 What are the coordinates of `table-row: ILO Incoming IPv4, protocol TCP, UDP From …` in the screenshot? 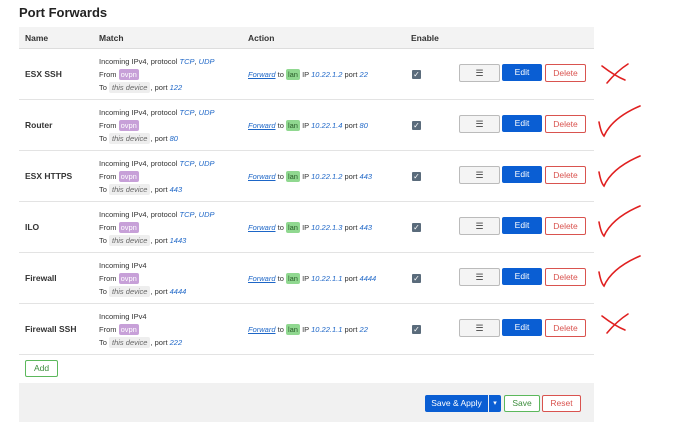 It's located at (306, 227).